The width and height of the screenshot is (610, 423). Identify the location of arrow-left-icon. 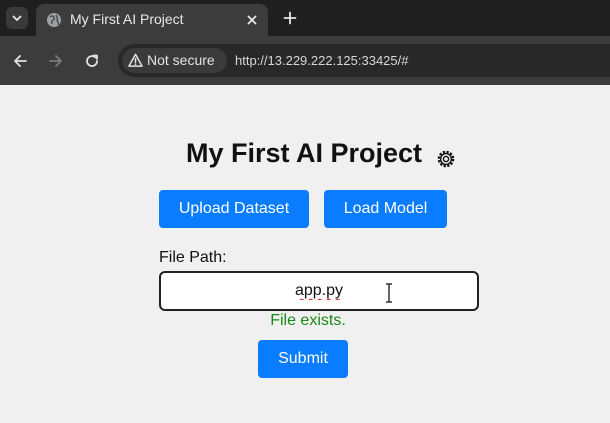
(20, 61).